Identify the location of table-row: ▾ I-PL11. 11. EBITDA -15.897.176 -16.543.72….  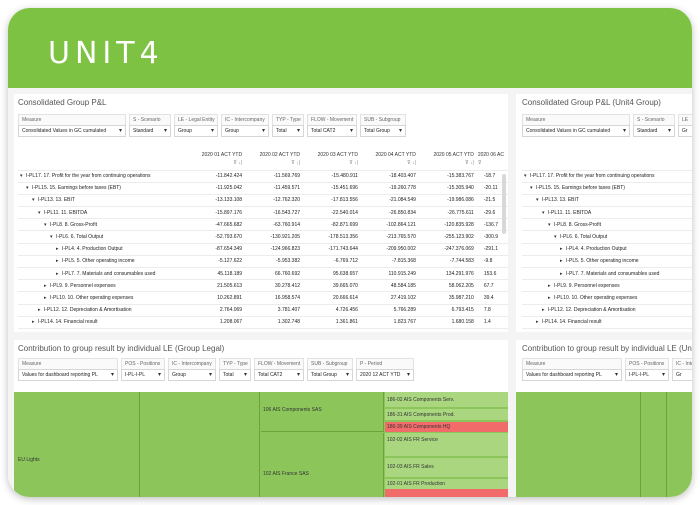
(263, 213).